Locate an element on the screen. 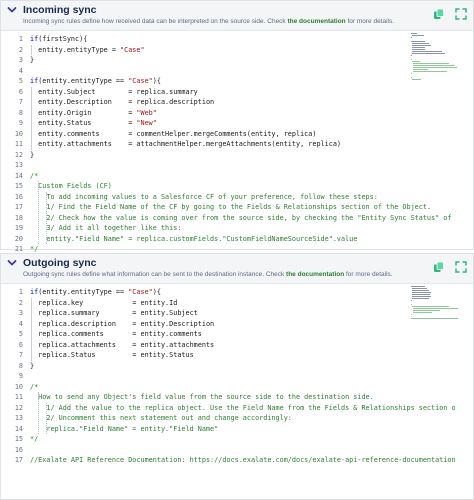 Image resolution: width=474 pixels, height=500 pixels. incoming-sync-title: Incoming sync is located at coordinates (60, 10).